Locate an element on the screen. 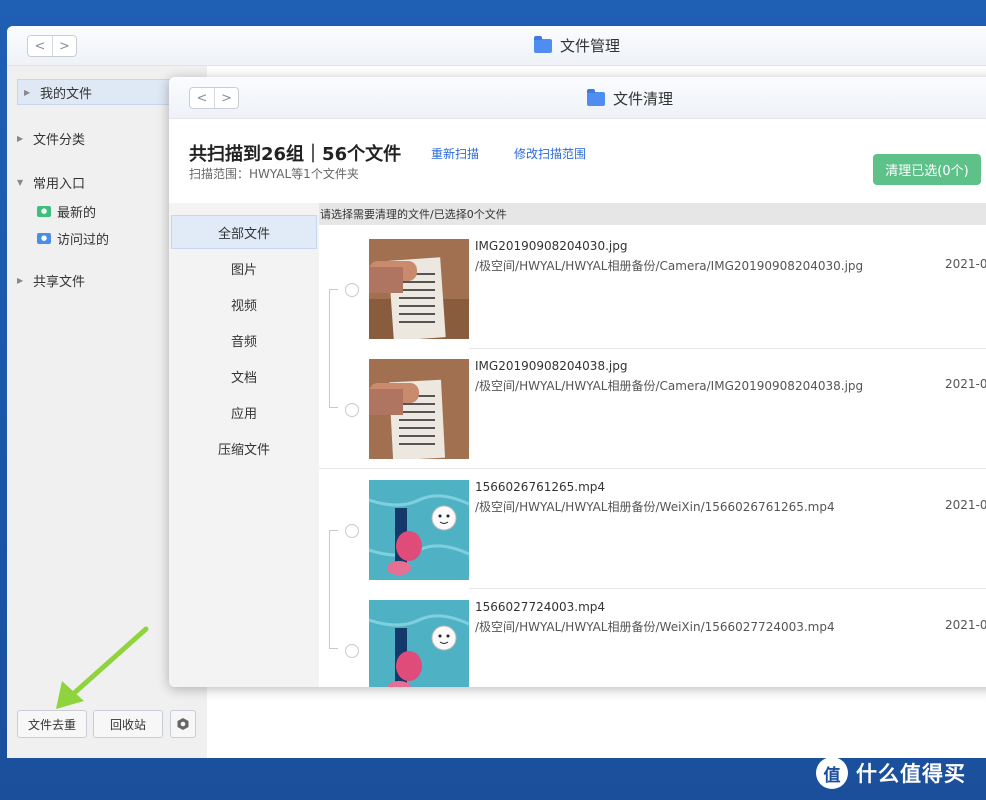 Image resolution: width=986 pixels, height=800 pixels. file-name: 1566027724003.mp4 is located at coordinates (540, 607).